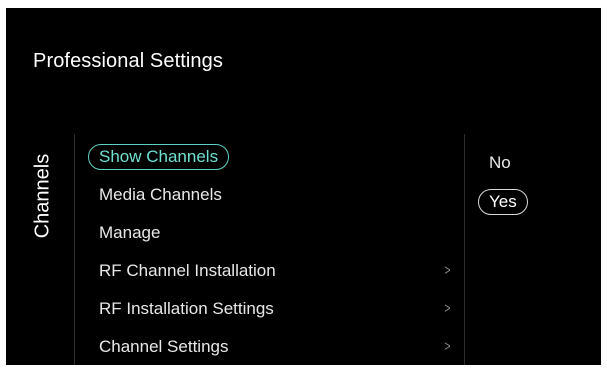 The height and width of the screenshot is (373, 607). Describe the element at coordinates (534, 201) in the screenshot. I see `option-yes: Yes` at that location.